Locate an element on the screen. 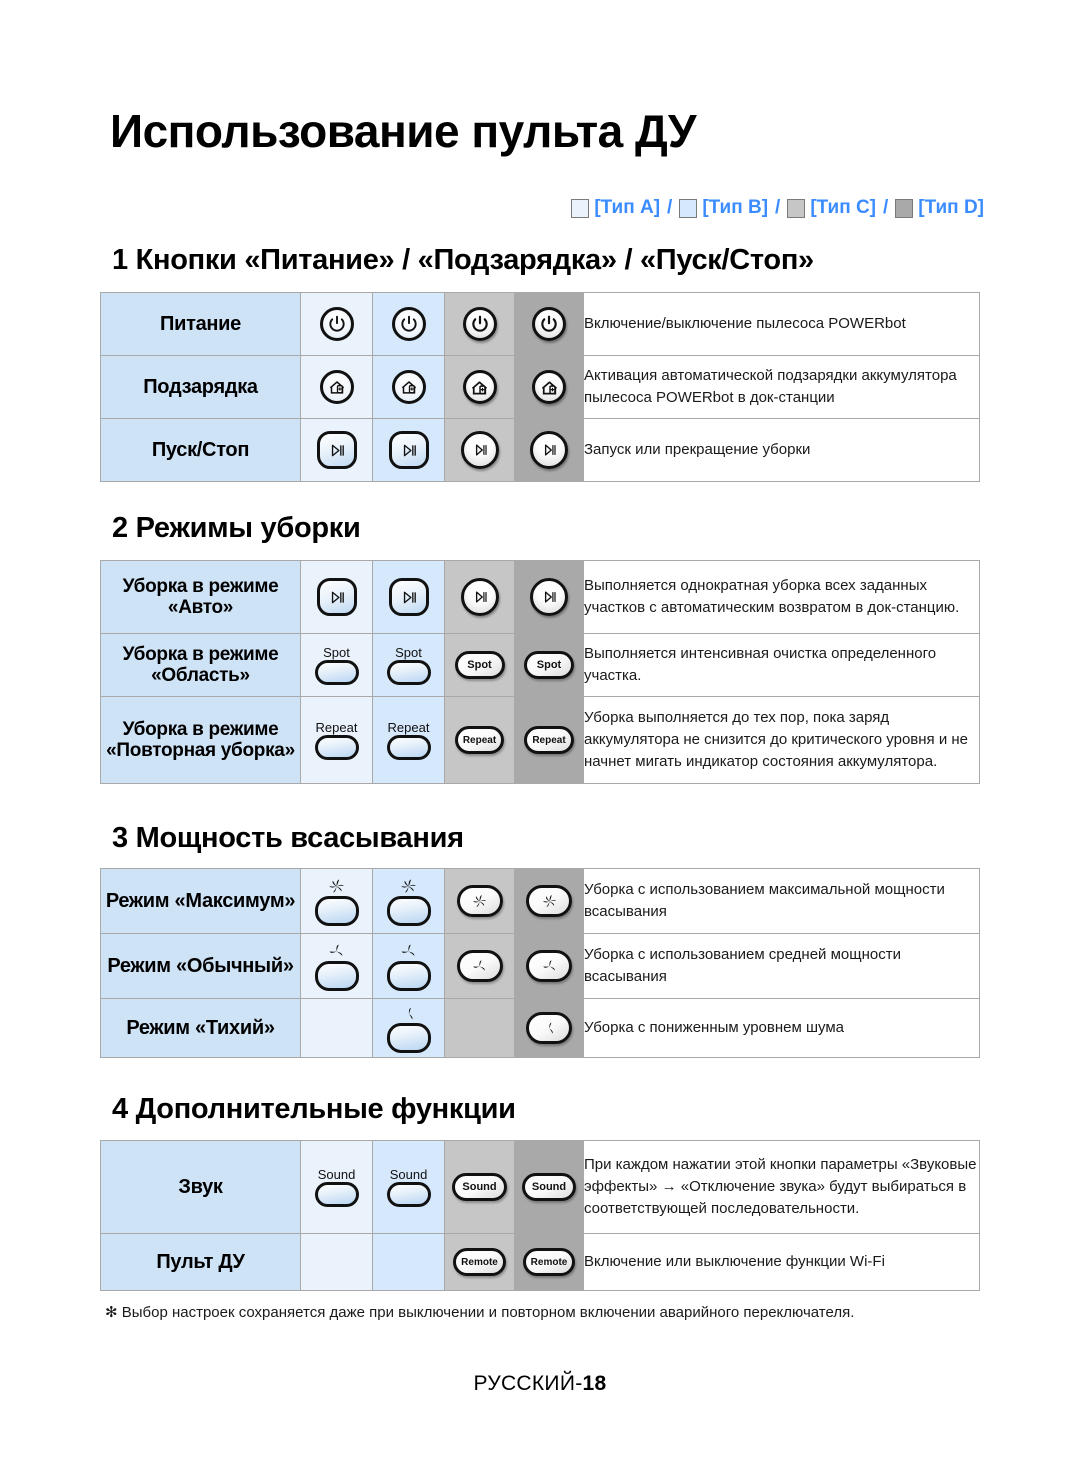  cell-type-c: Sound is located at coordinates (479, 1187).